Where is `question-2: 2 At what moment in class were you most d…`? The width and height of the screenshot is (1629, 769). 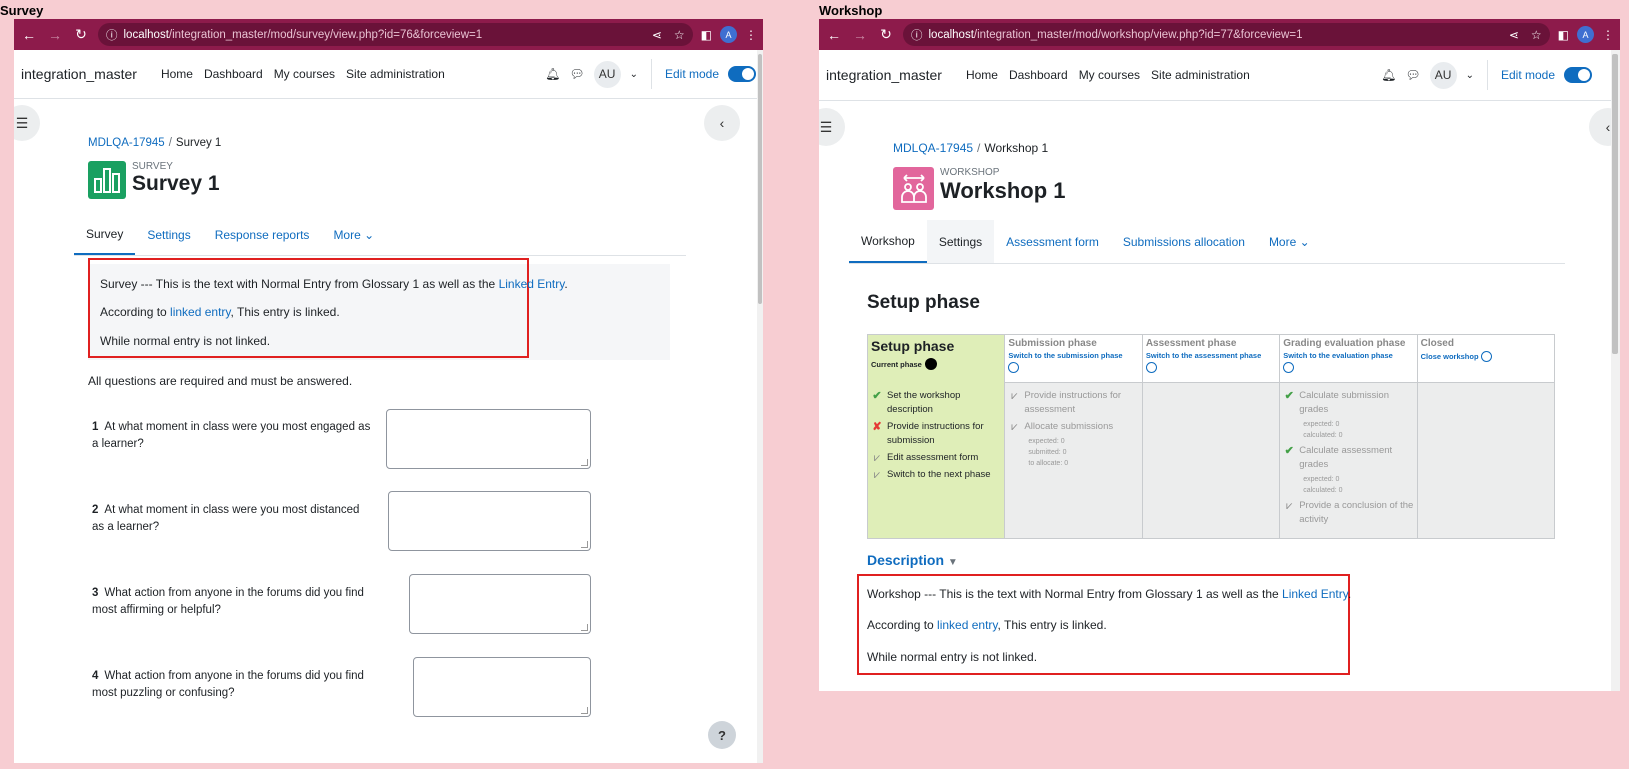 question-2: 2 At what moment in class were you most d… is located at coordinates (233, 518).